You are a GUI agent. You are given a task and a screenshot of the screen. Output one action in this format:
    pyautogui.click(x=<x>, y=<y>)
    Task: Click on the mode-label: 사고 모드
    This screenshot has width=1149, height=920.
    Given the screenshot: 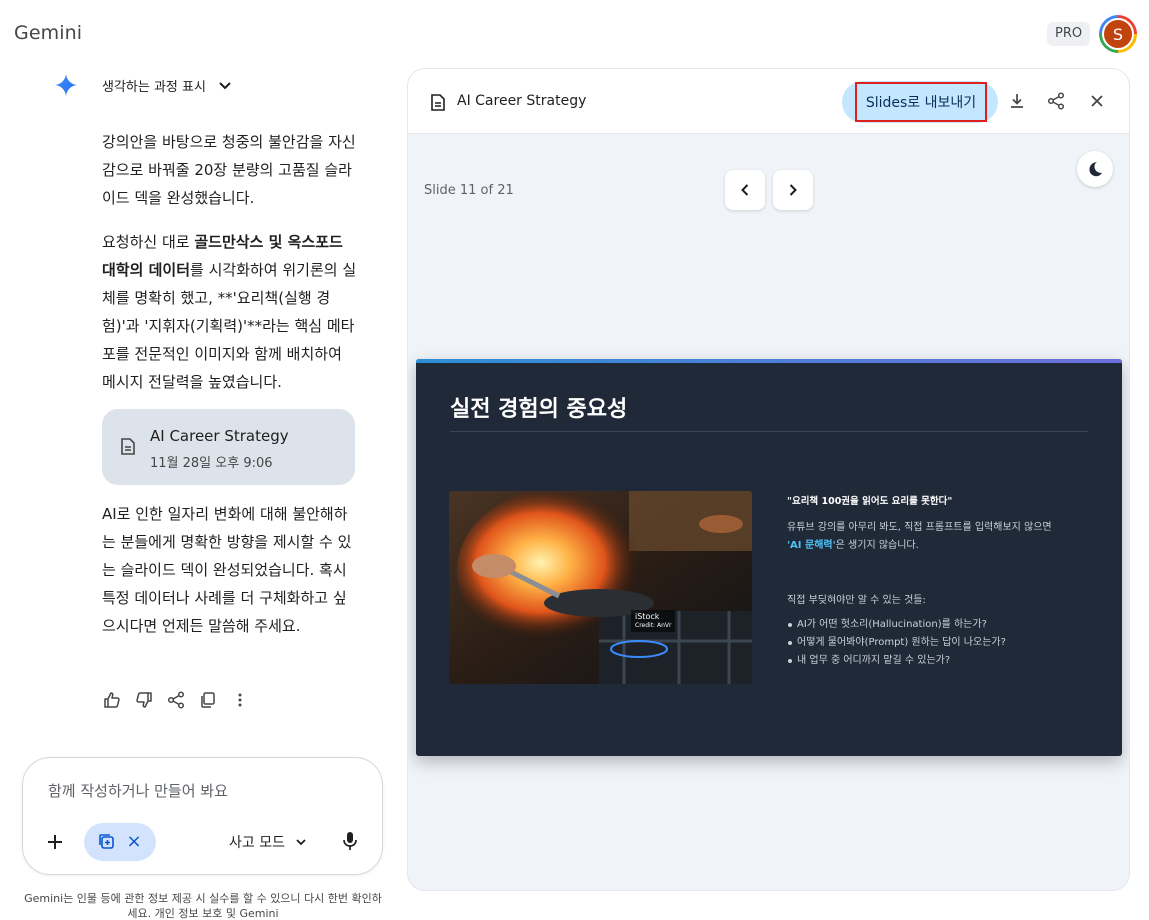 What is the action you would take?
    pyautogui.click(x=257, y=843)
    